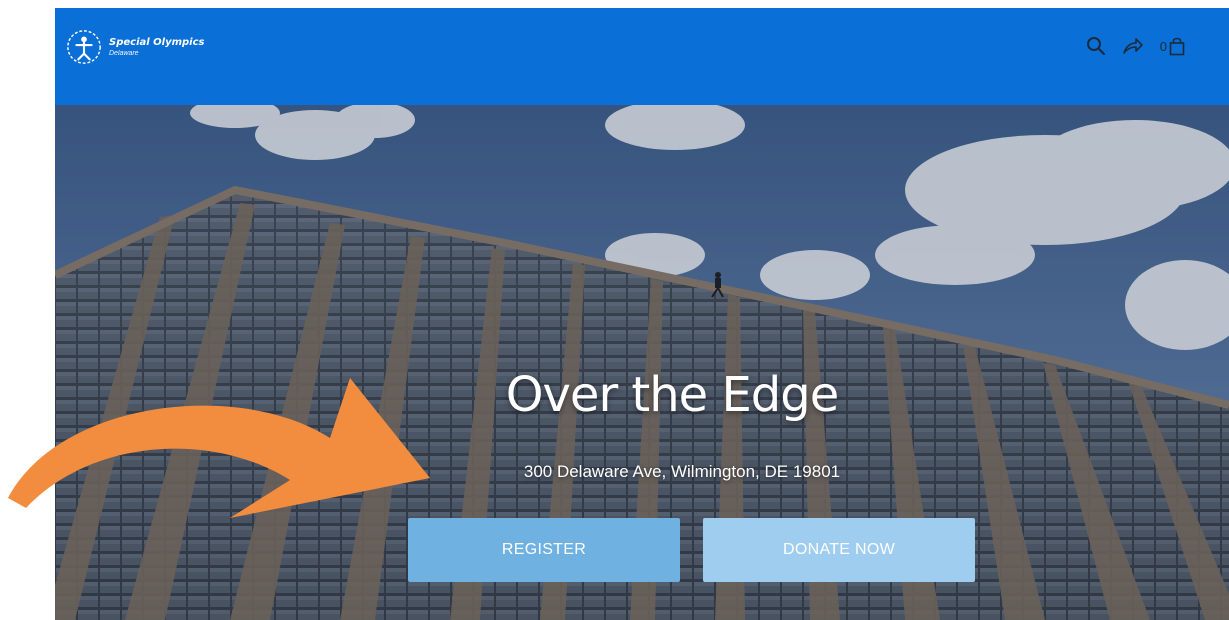 This screenshot has width=1229, height=620. I want to click on cart-count: 0, so click(1163, 46).